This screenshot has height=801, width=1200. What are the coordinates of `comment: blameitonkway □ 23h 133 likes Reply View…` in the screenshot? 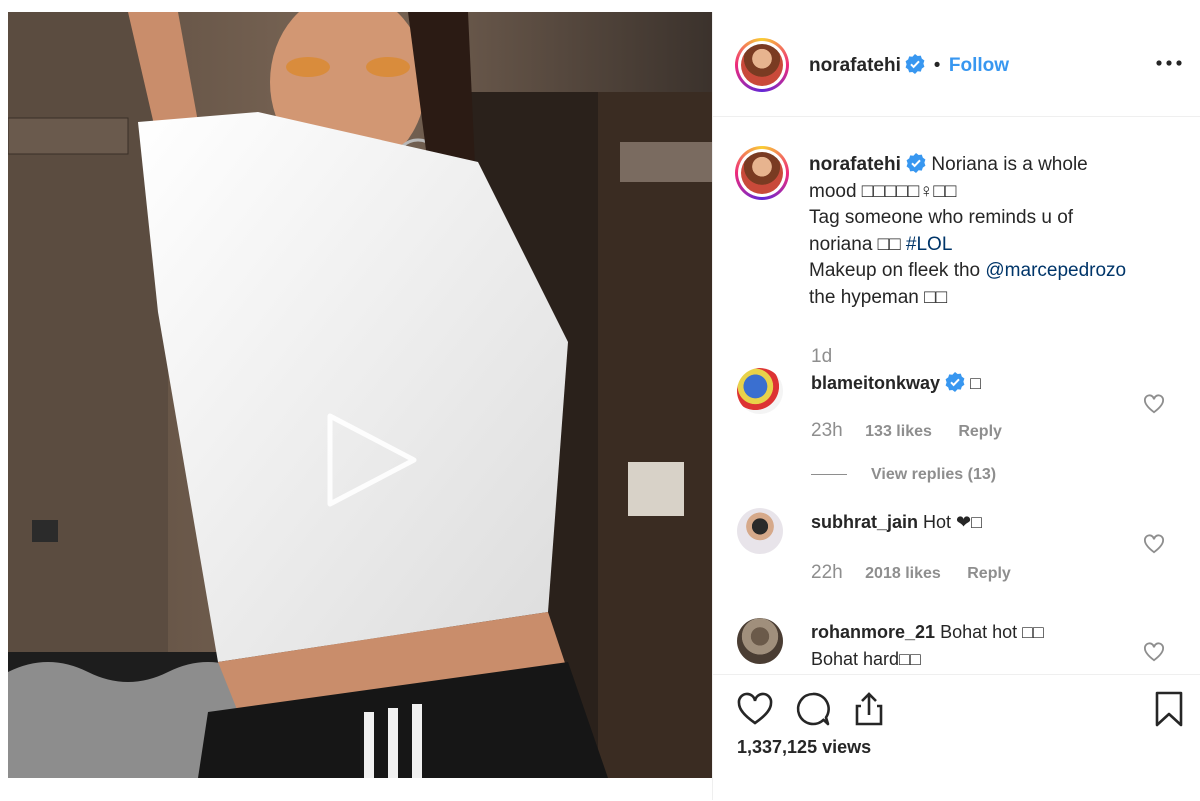 It's located at (956, 428).